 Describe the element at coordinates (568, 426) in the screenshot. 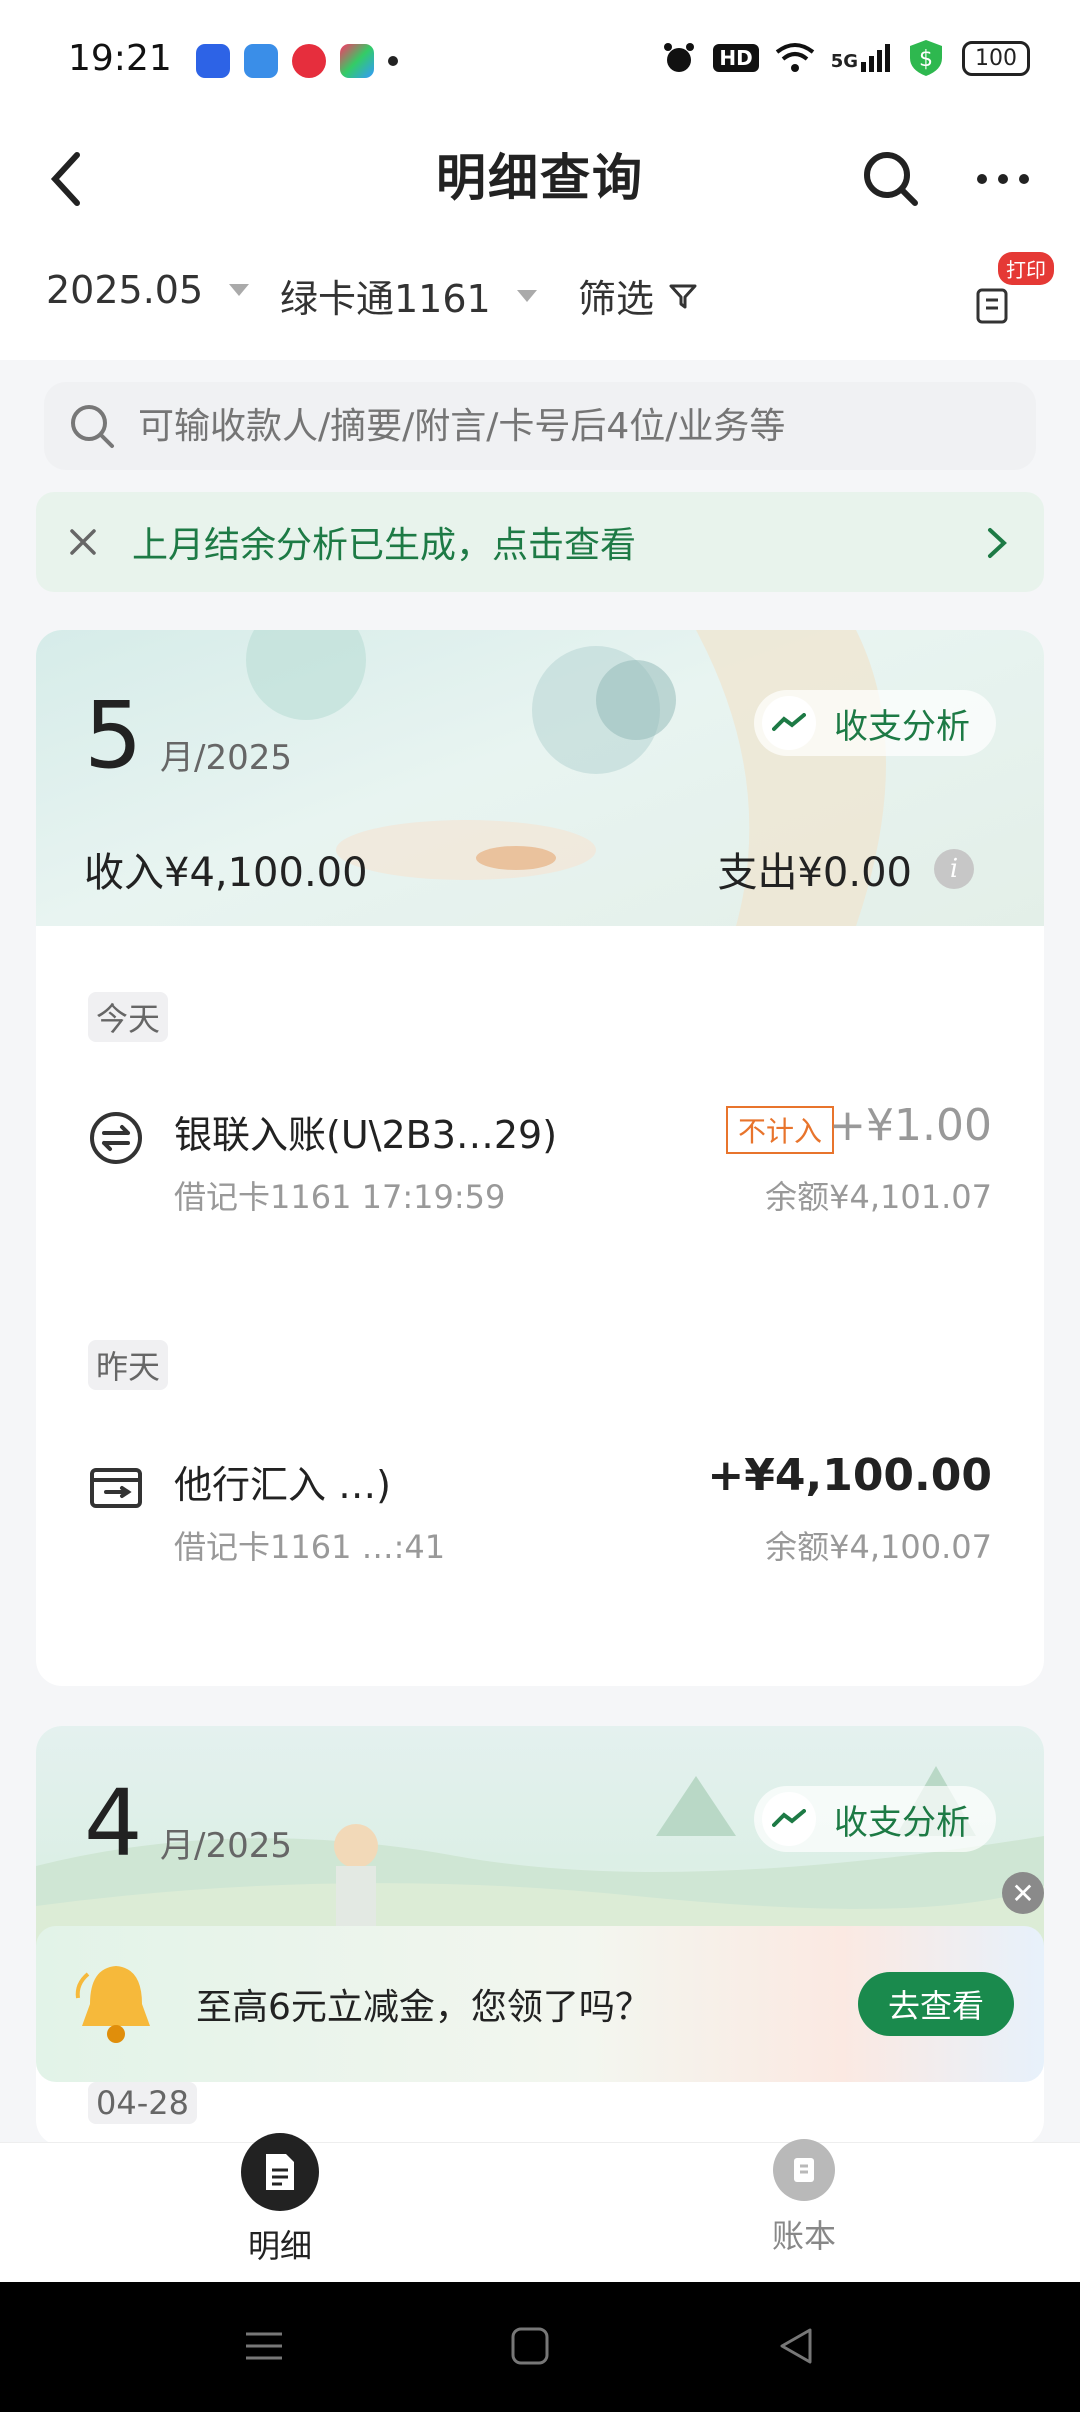

I see `search-input` at that location.